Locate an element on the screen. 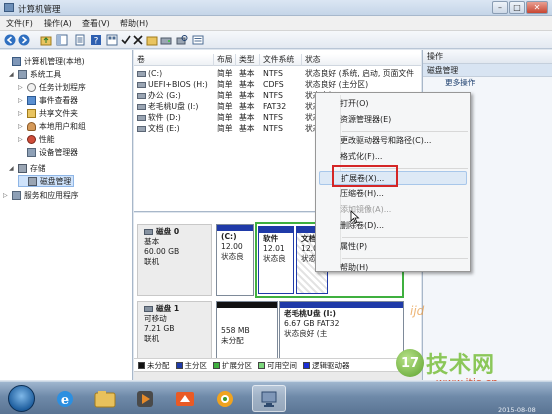 The height and width of the screenshot is (414, 552). taskbar-ie: e is located at coordinates (65, 398).